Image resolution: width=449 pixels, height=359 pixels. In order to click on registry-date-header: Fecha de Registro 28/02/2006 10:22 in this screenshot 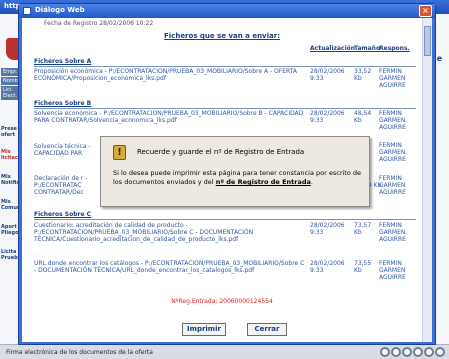, I will do `click(99, 23)`.